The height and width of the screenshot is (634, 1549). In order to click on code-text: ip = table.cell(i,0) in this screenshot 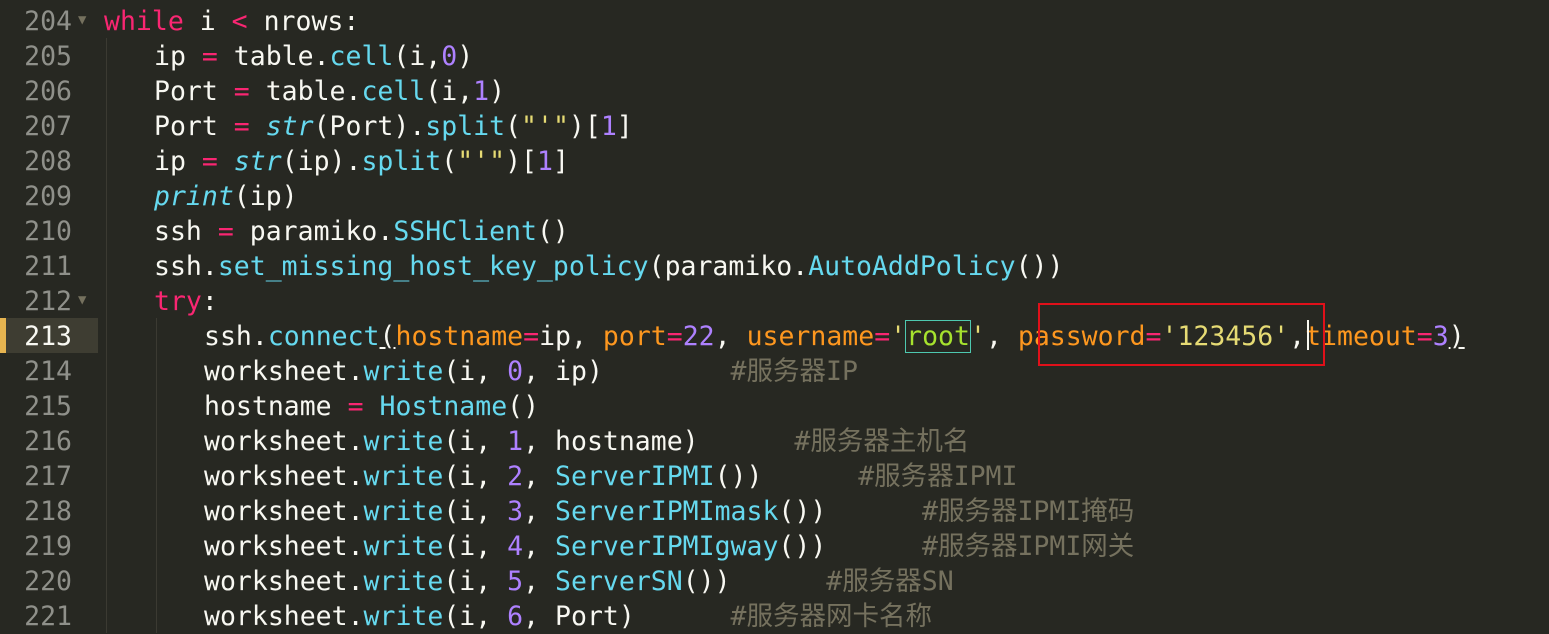, I will do `click(313, 56)`.